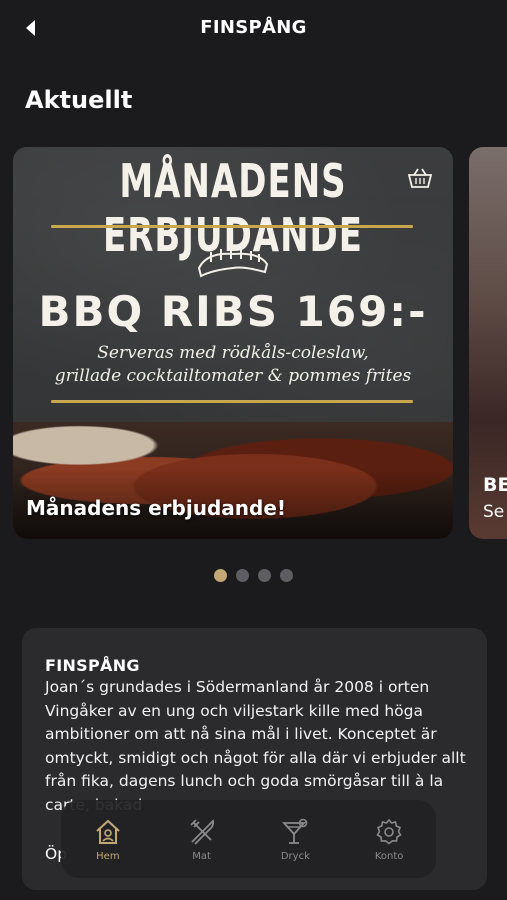 This screenshot has width=507, height=900. What do you see at coordinates (295, 831) in the screenshot?
I see `cocktail-icon` at bounding box center [295, 831].